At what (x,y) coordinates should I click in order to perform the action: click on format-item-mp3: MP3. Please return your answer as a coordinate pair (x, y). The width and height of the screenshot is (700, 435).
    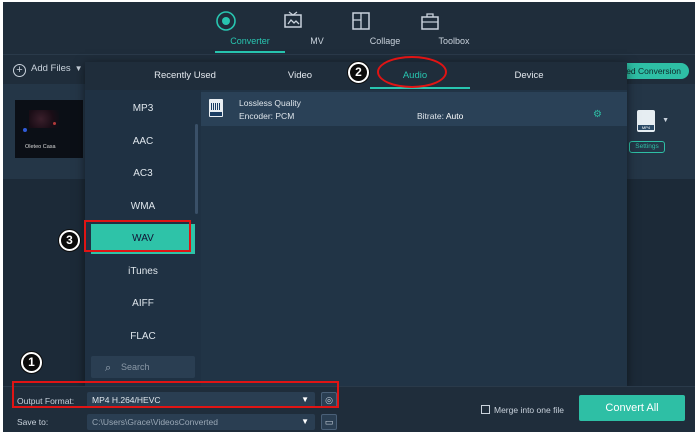
    Looking at the image, I should click on (143, 109).